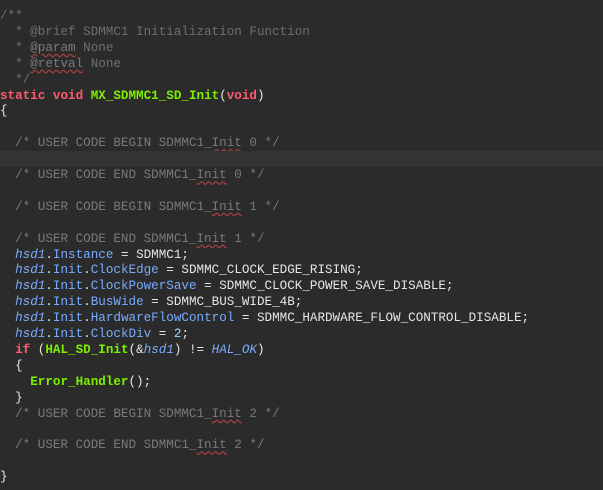  I want to click on code-token: HAL_OK, so click(234, 349).